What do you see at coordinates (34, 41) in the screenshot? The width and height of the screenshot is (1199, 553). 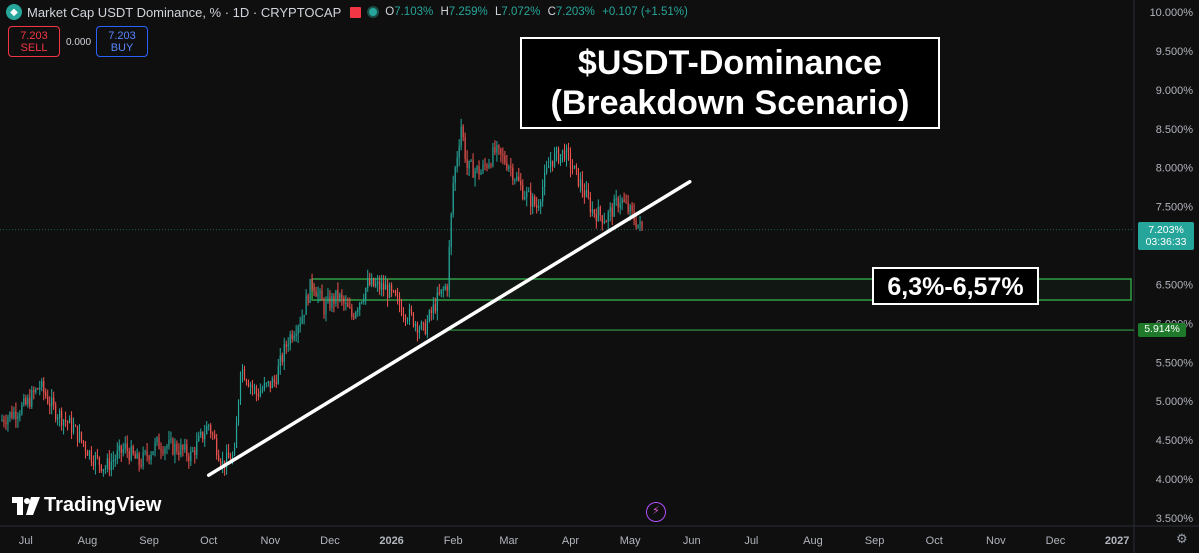 I see `sell-button: 7.203 SELL` at bounding box center [34, 41].